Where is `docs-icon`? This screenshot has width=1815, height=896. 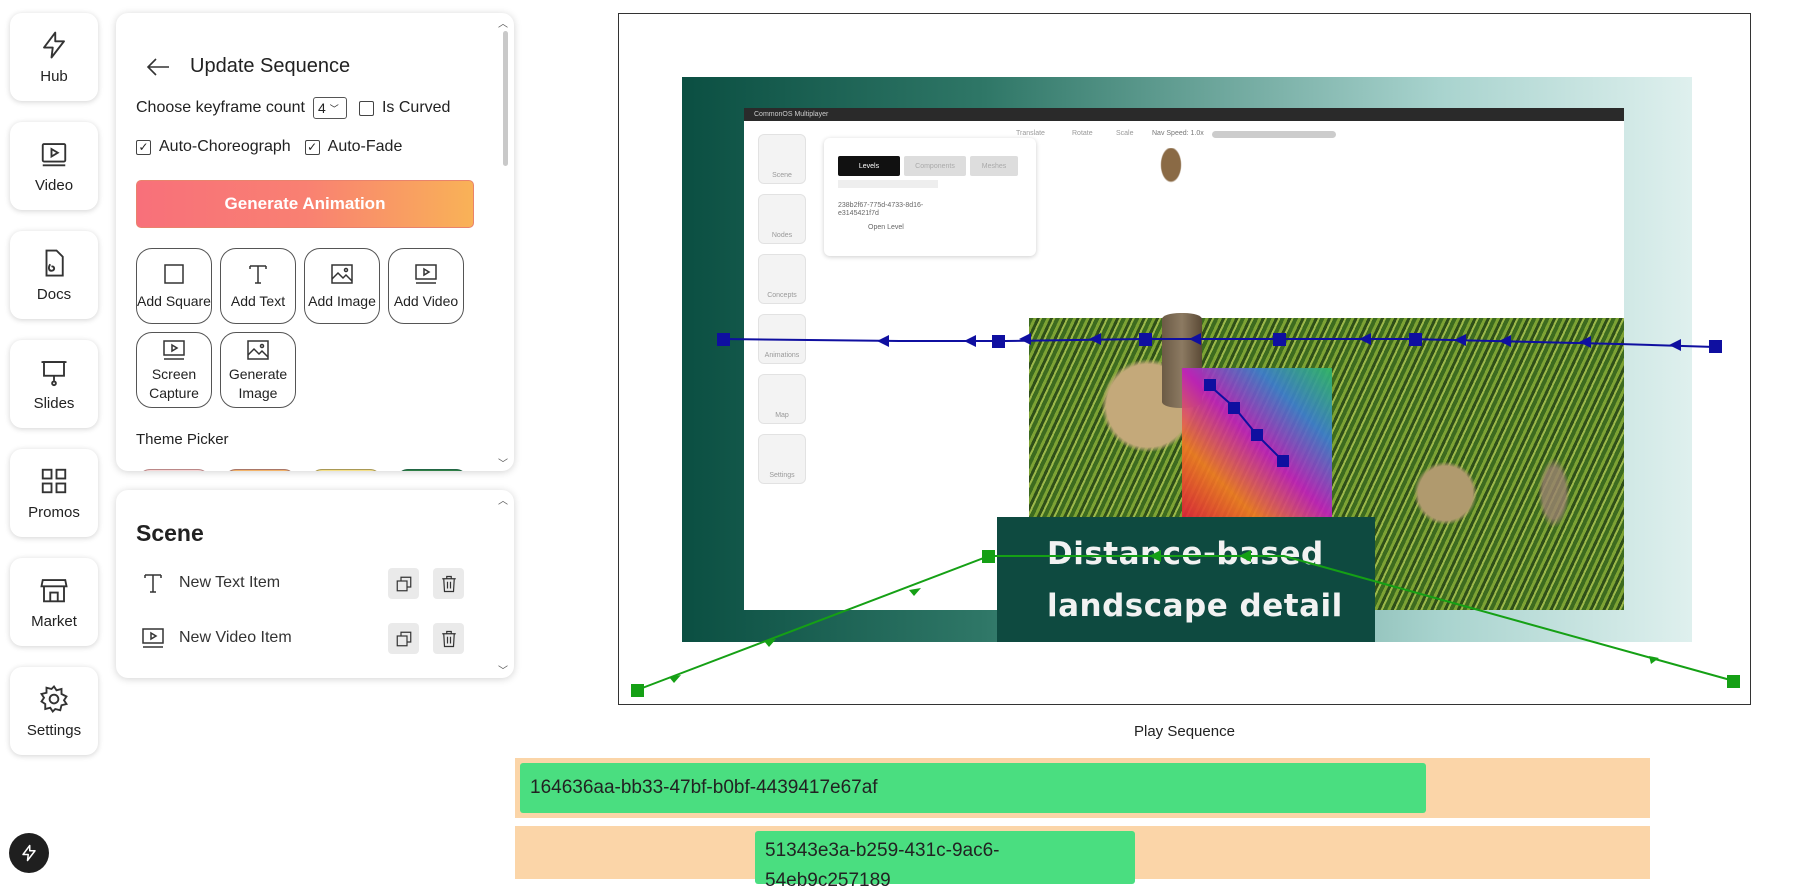 docs-icon is located at coordinates (54, 262).